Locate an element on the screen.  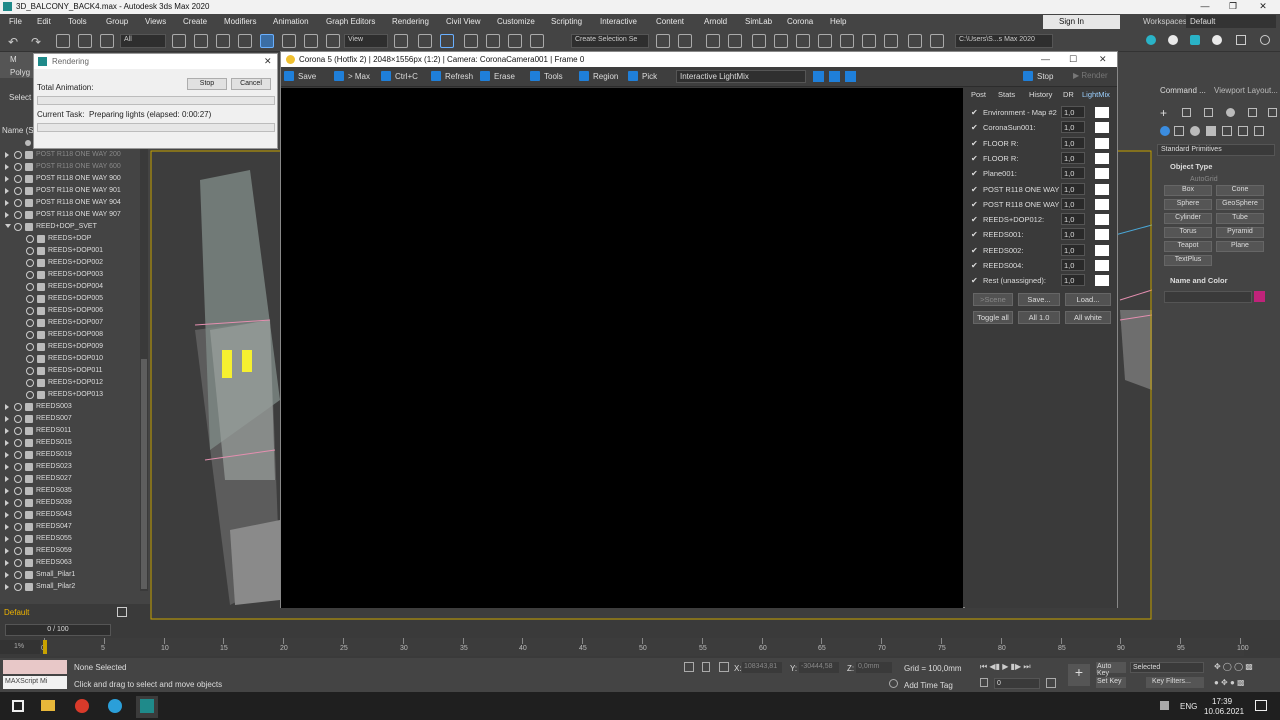
schematic-view-icon is located at coordinates (803, 41).